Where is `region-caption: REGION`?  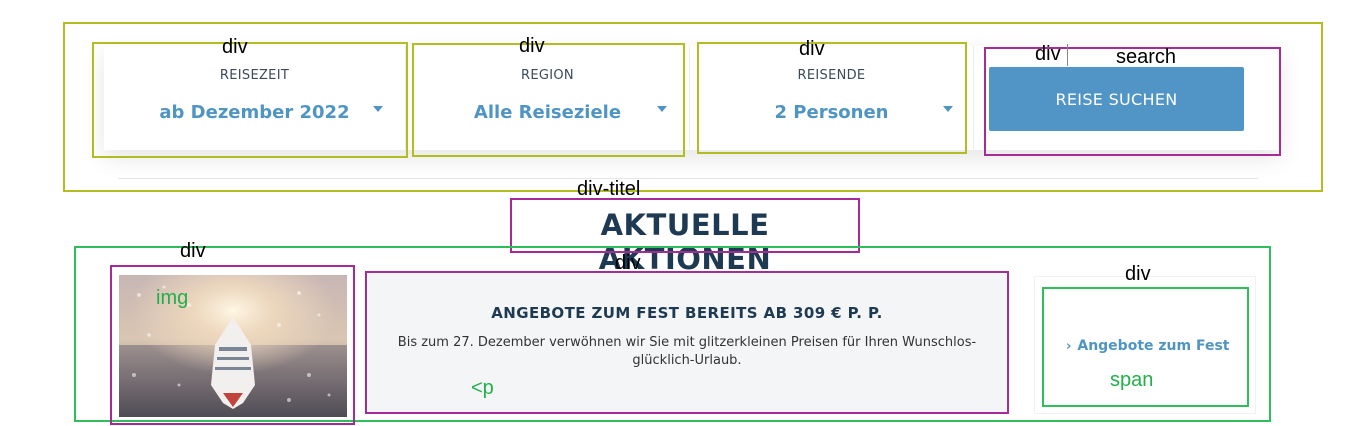 region-caption: REGION is located at coordinates (547, 75).